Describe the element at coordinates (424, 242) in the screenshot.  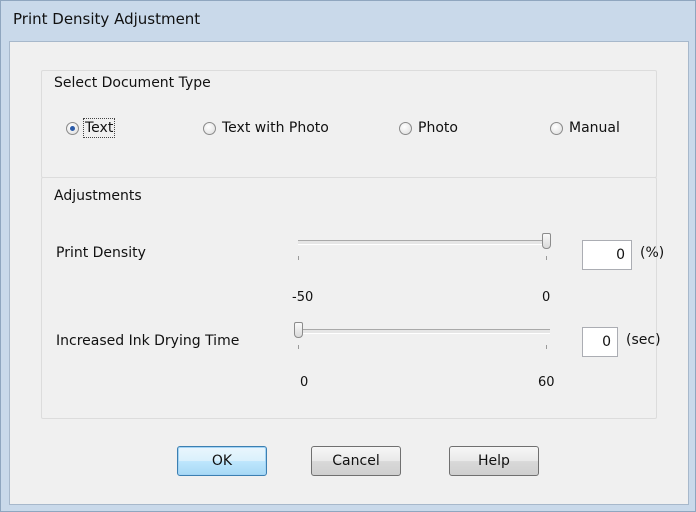
I see `print-density-slider-track` at that location.